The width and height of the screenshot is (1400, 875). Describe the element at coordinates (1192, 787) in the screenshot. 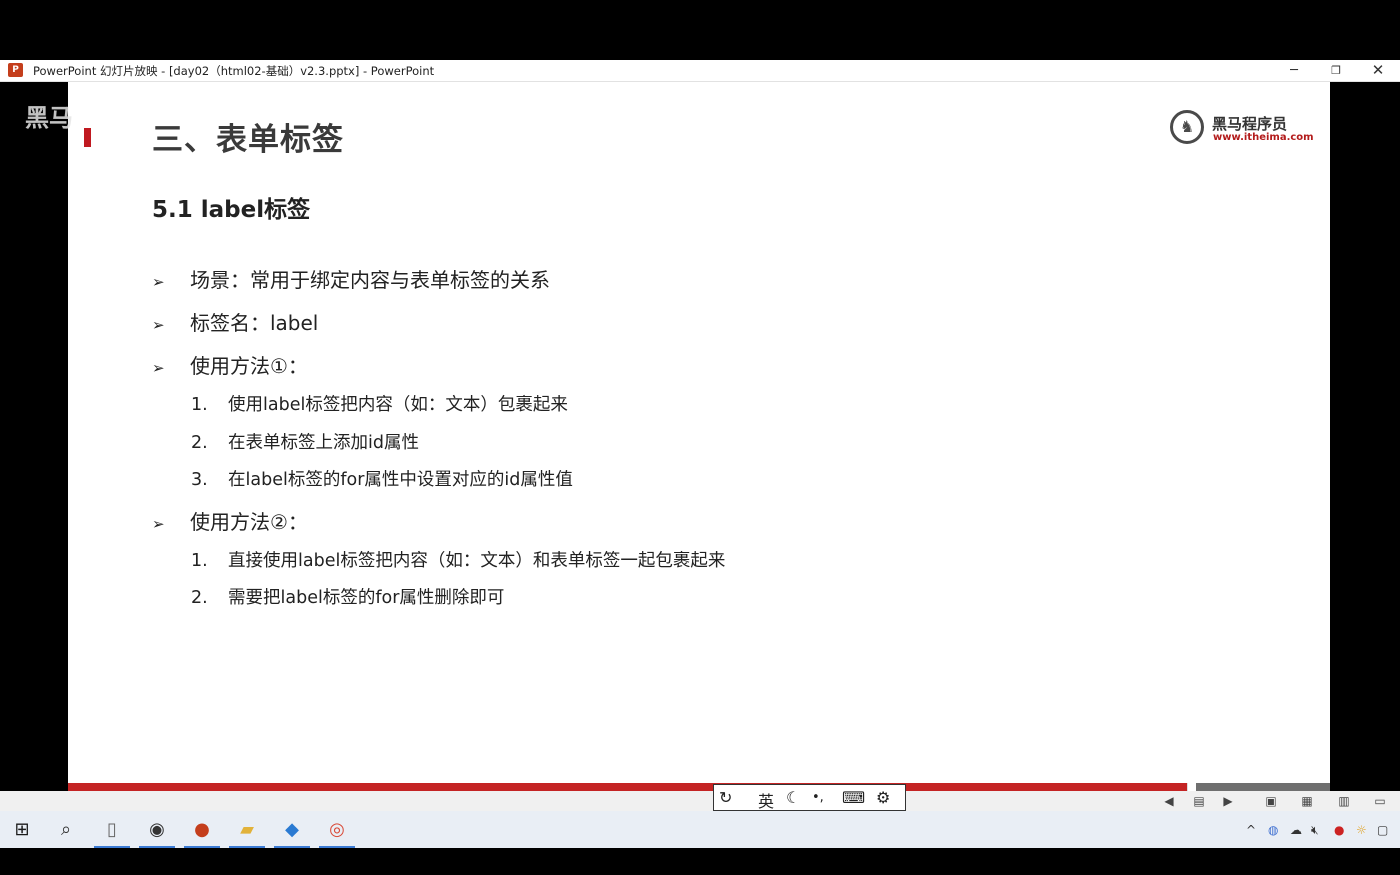

I see `progress-gap` at that location.